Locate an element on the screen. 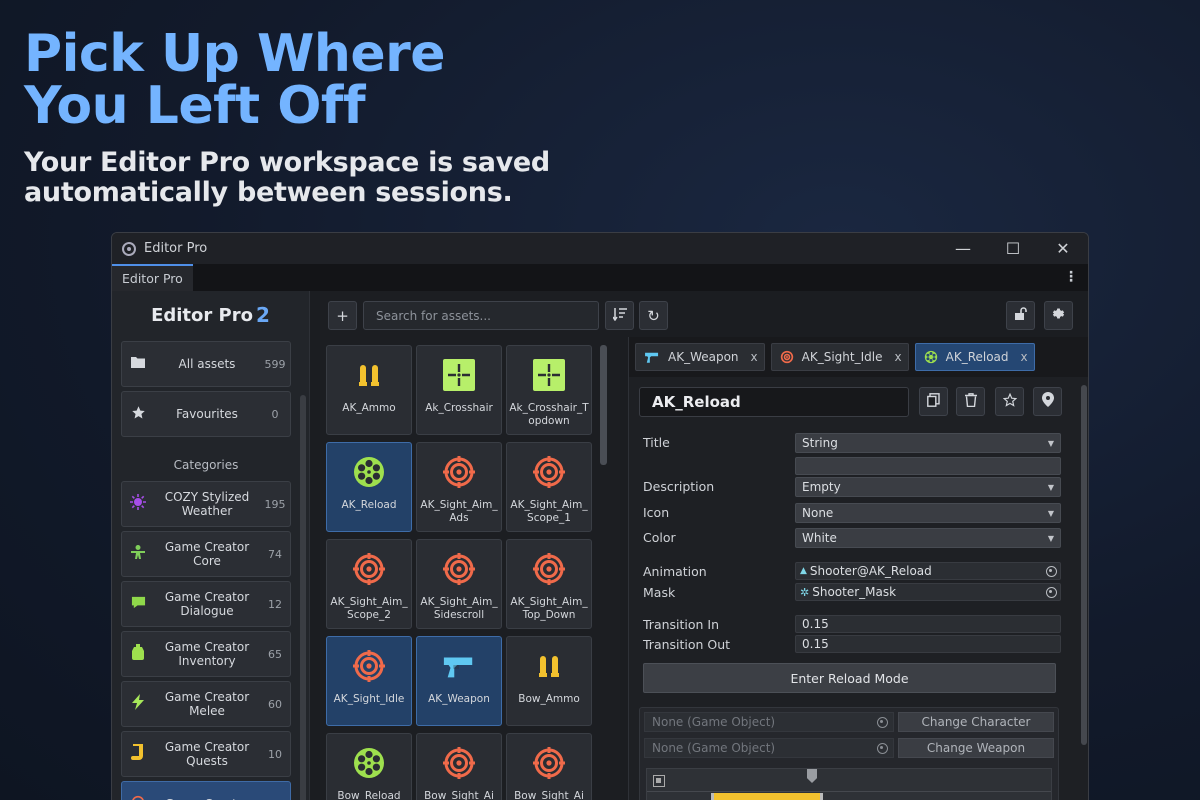 This screenshot has height=800, width=1200. inspector-tabs: AK_Weapon x AK_Sight_Idle x AK_Reload x is located at coordinates (858, 357).